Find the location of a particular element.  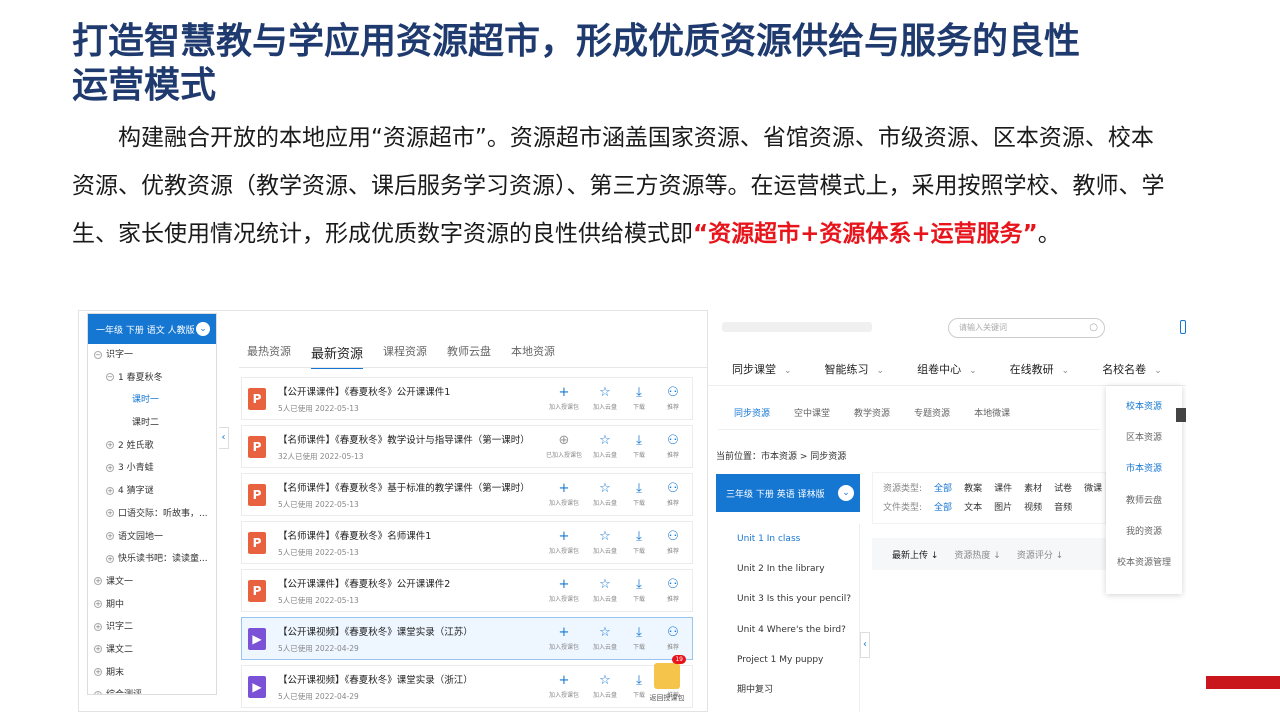

textbook-select: 一年级 下册 语文 人教版 ⌄ is located at coordinates (152, 329).